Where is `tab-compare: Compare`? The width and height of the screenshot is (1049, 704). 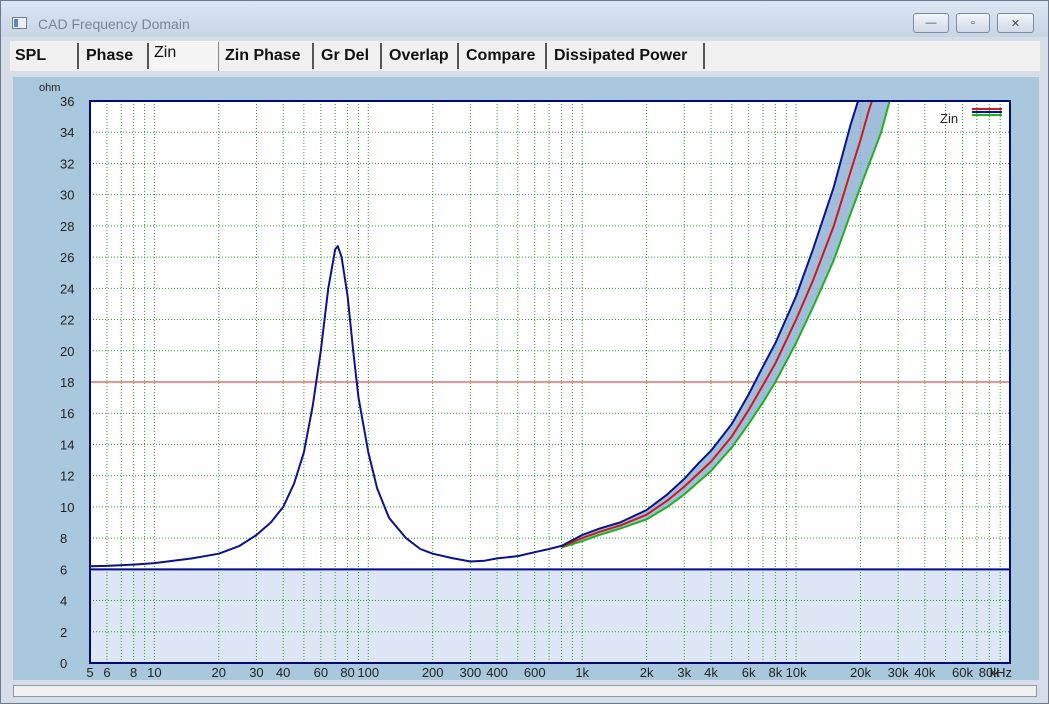 tab-compare: Compare is located at coordinates (504, 56).